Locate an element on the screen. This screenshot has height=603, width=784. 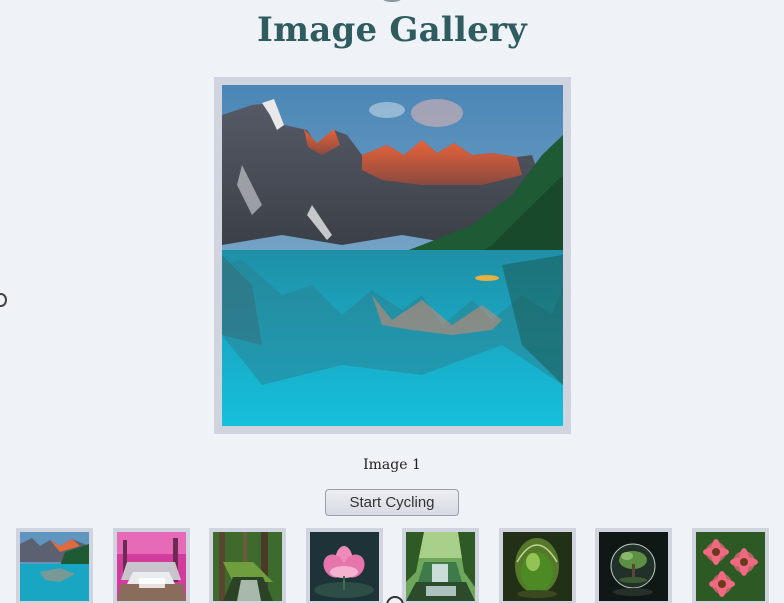
lotus-flower-thumbnail is located at coordinates (344, 566).